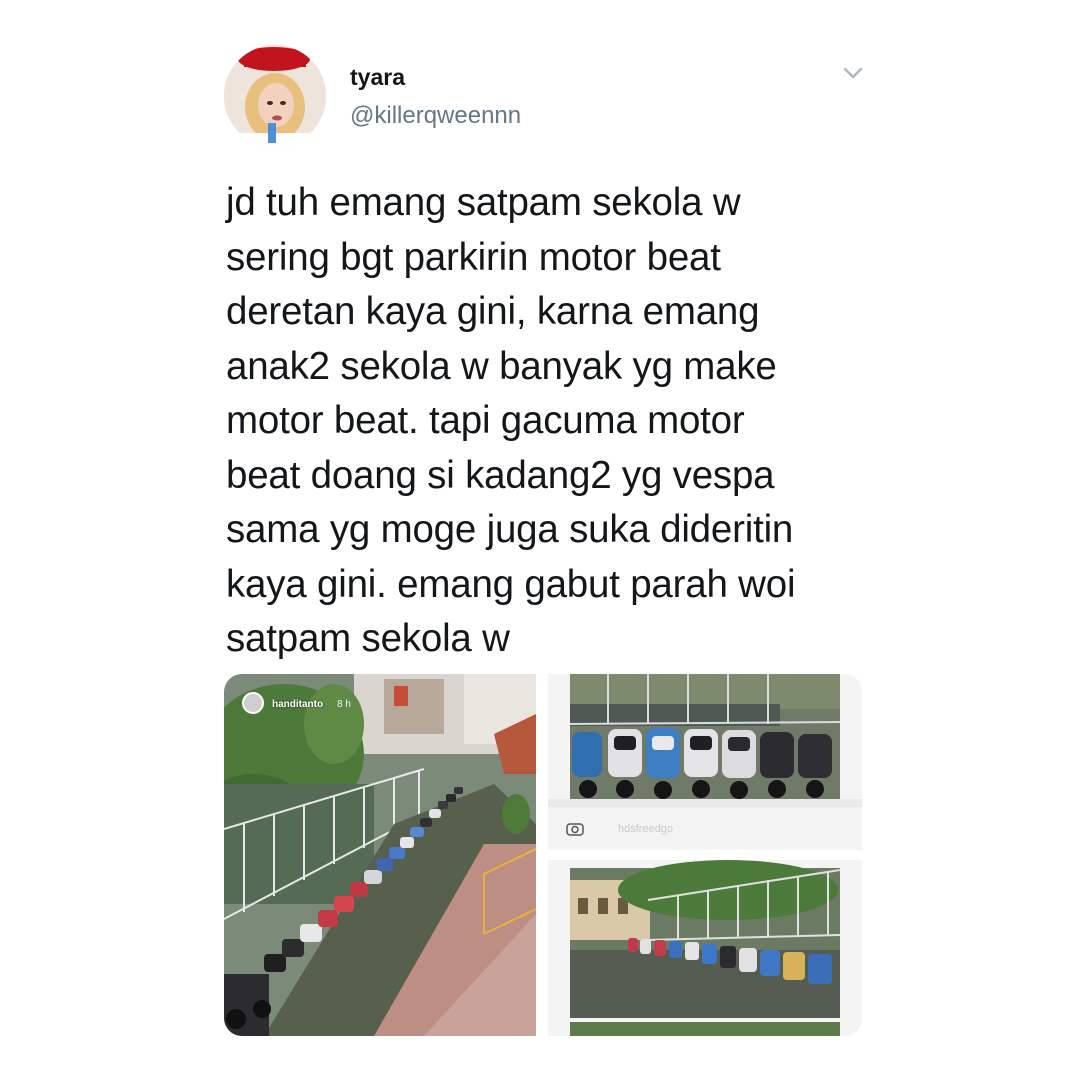 This screenshot has width=1080, height=1080. I want to click on camera-icon, so click(575, 829).